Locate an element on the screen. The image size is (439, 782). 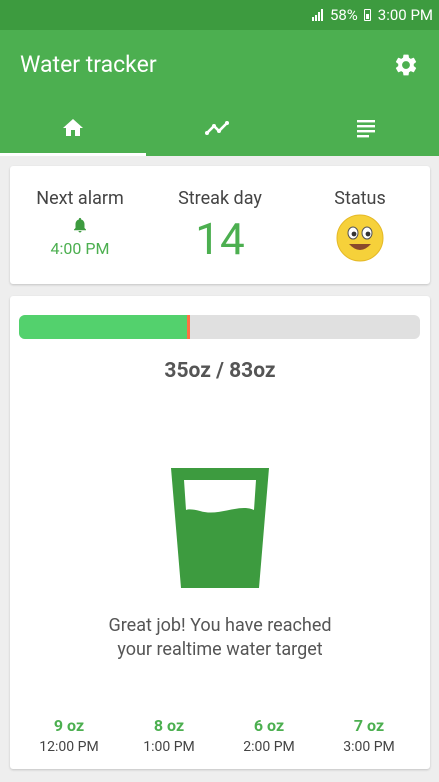
battery-percent: 58% is located at coordinates (343, 15).